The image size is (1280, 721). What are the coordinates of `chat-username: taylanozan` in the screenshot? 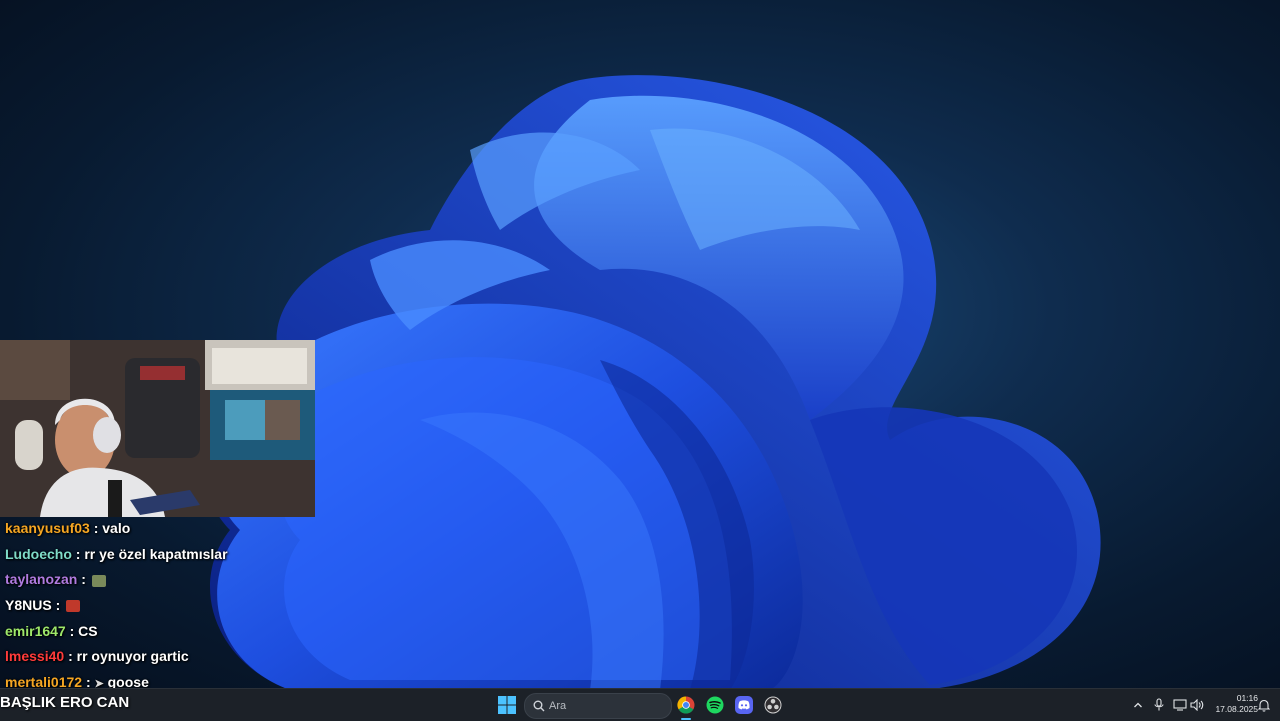 It's located at (41, 579).